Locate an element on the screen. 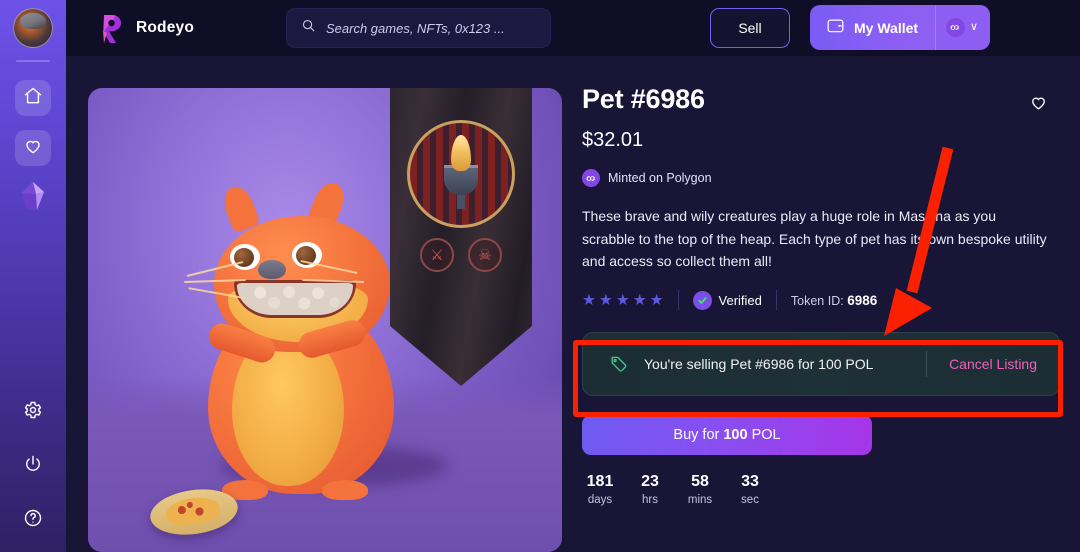 This screenshot has width=1080, height=552. countdown-label: days is located at coordinates (600, 500).